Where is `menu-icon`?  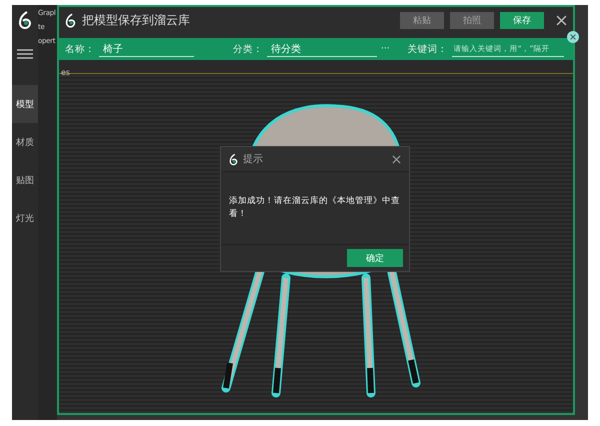
menu-icon is located at coordinates (25, 54).